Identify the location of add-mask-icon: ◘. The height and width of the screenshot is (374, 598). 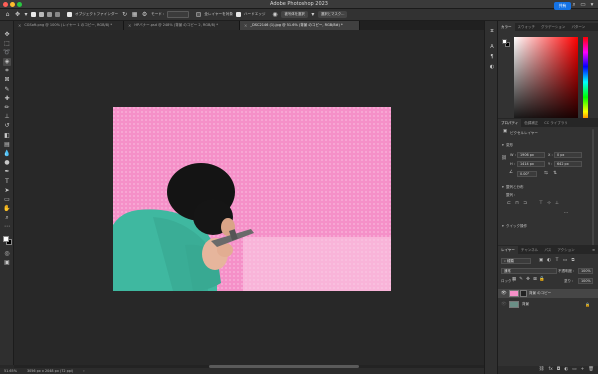
(559, 370).